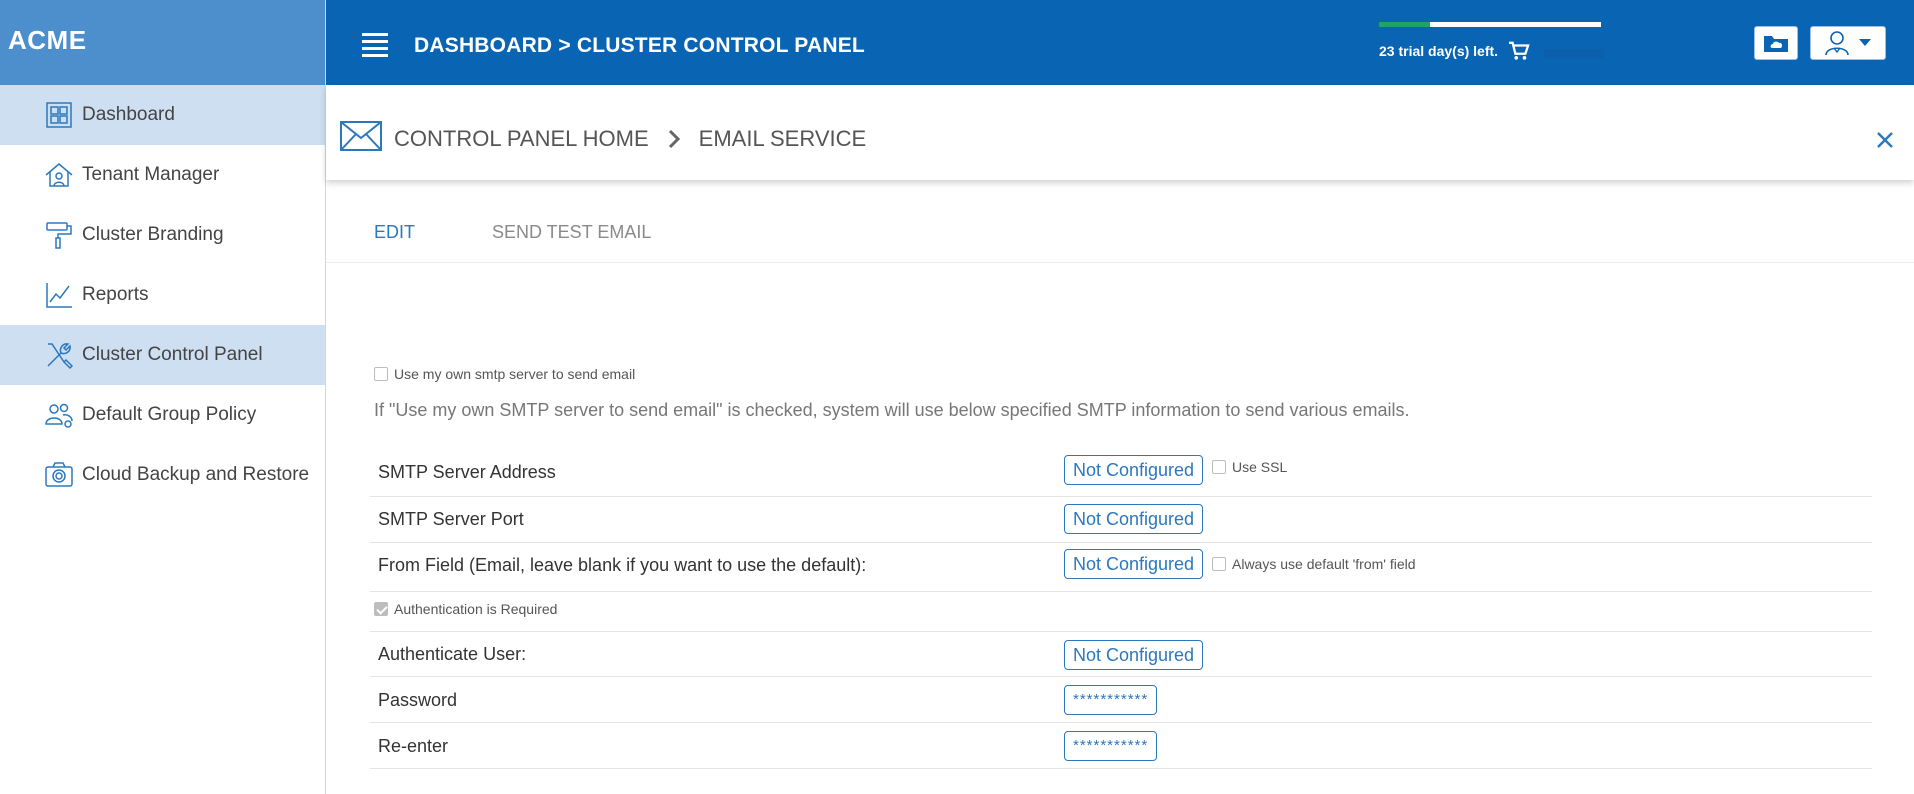  Describe the element at coordinates (172, 354) in the screenshot. I see `sidebar-item-label: Cluster Control Panel` at that location.